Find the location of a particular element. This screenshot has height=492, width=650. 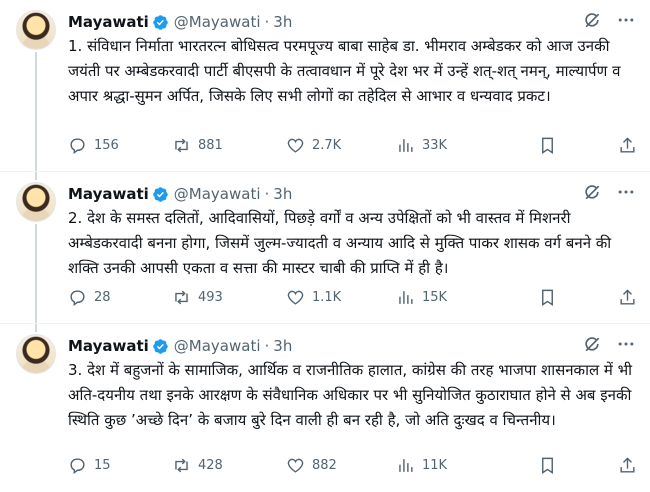

like-button: 2.7K is located at coordinates (313, 145).